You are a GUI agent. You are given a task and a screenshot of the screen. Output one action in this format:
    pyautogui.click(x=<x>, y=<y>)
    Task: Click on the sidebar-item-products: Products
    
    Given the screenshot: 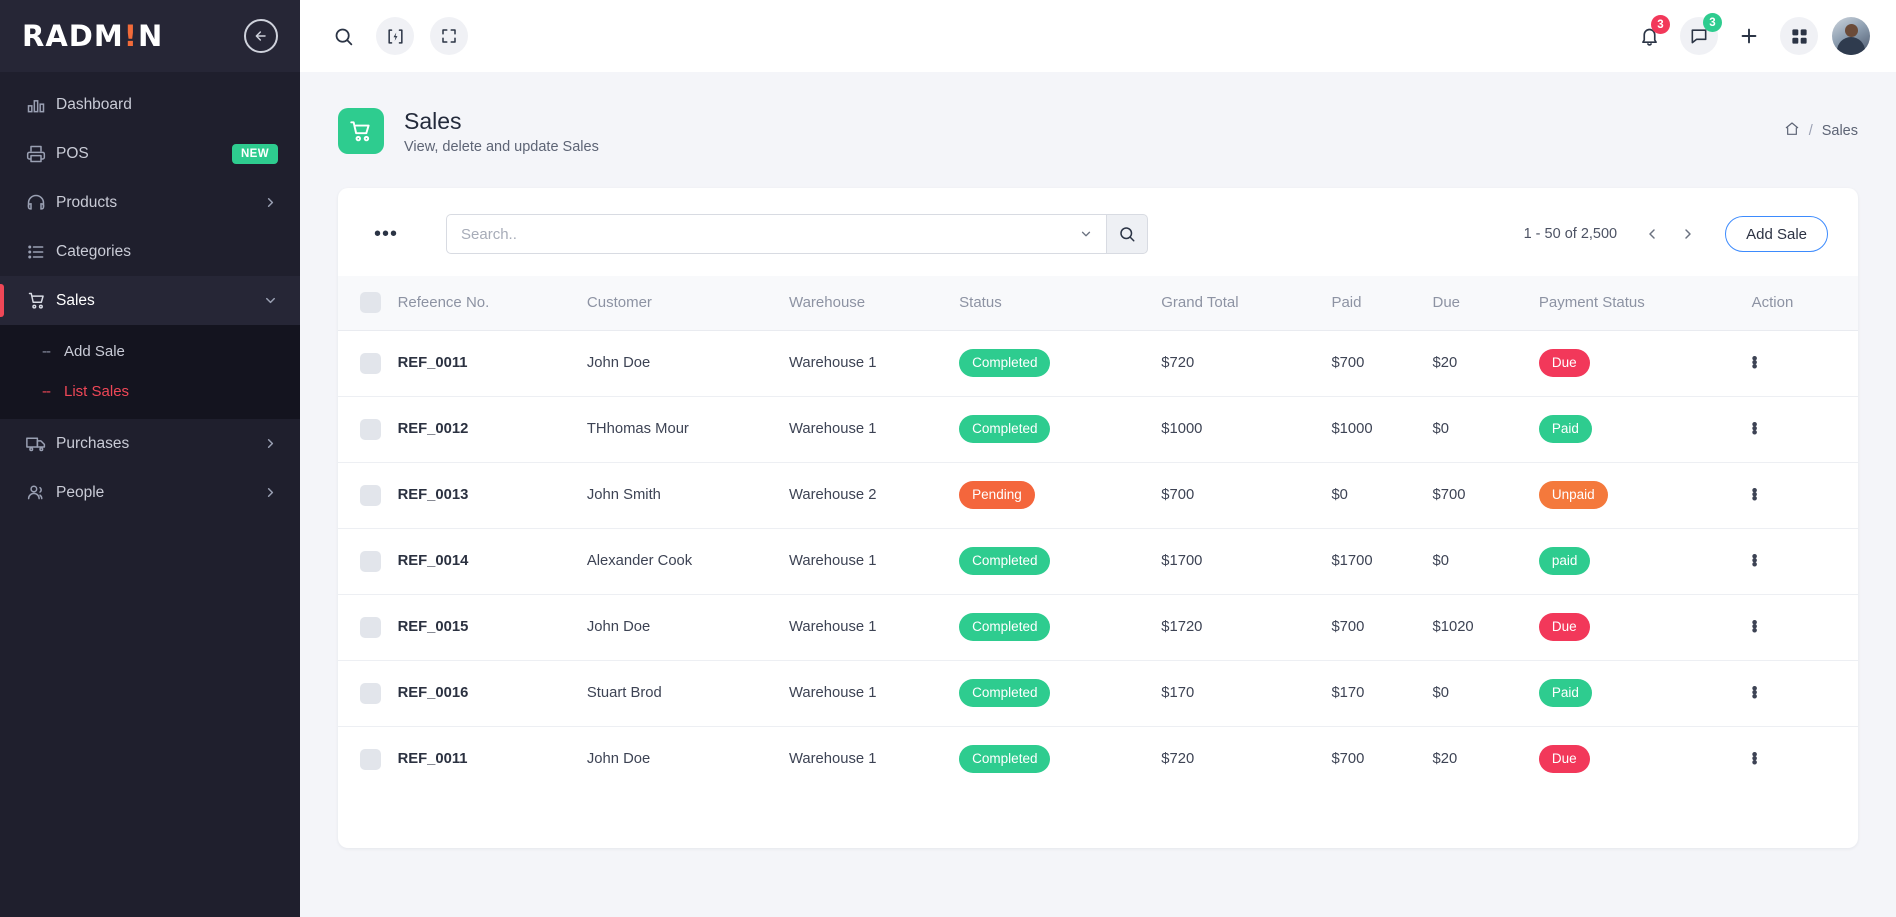 What is the action you would take?
    pyautogui.click(x=150, y=202)
    